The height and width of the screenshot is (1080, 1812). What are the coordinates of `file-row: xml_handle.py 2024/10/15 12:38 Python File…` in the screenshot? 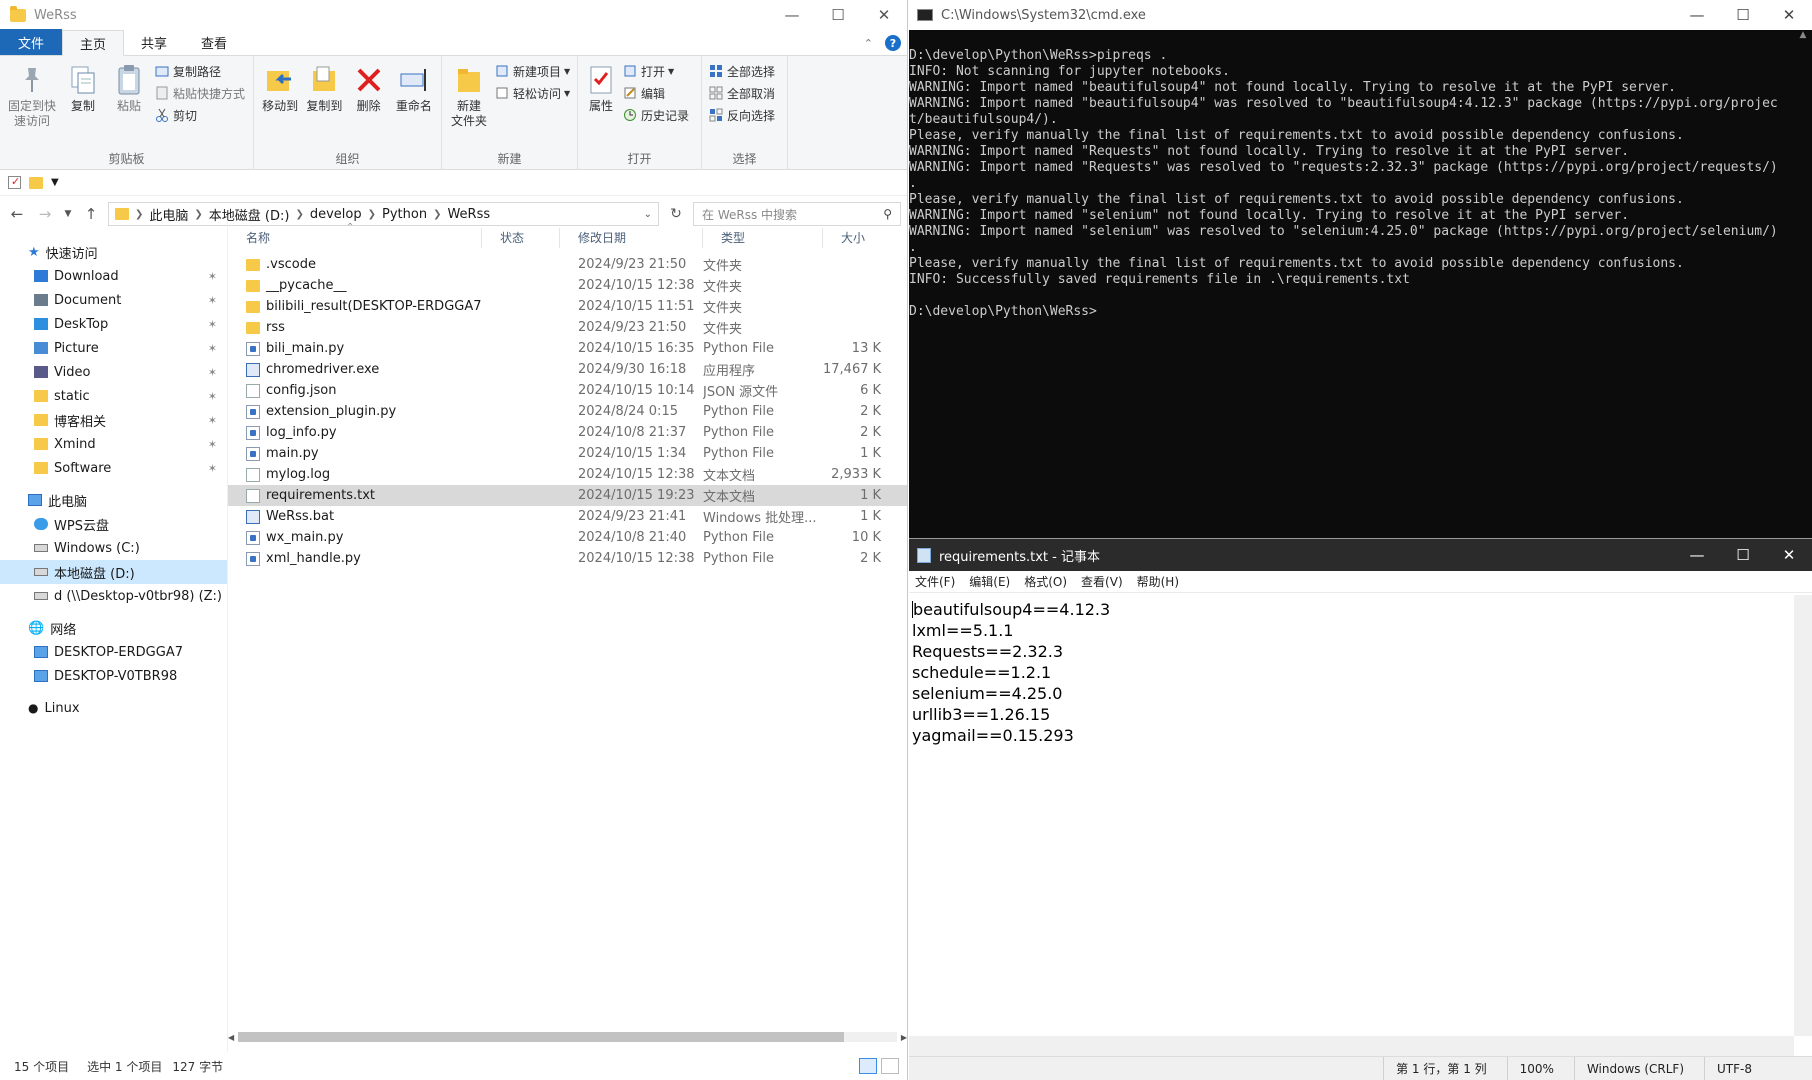 It's located at (567, 558).